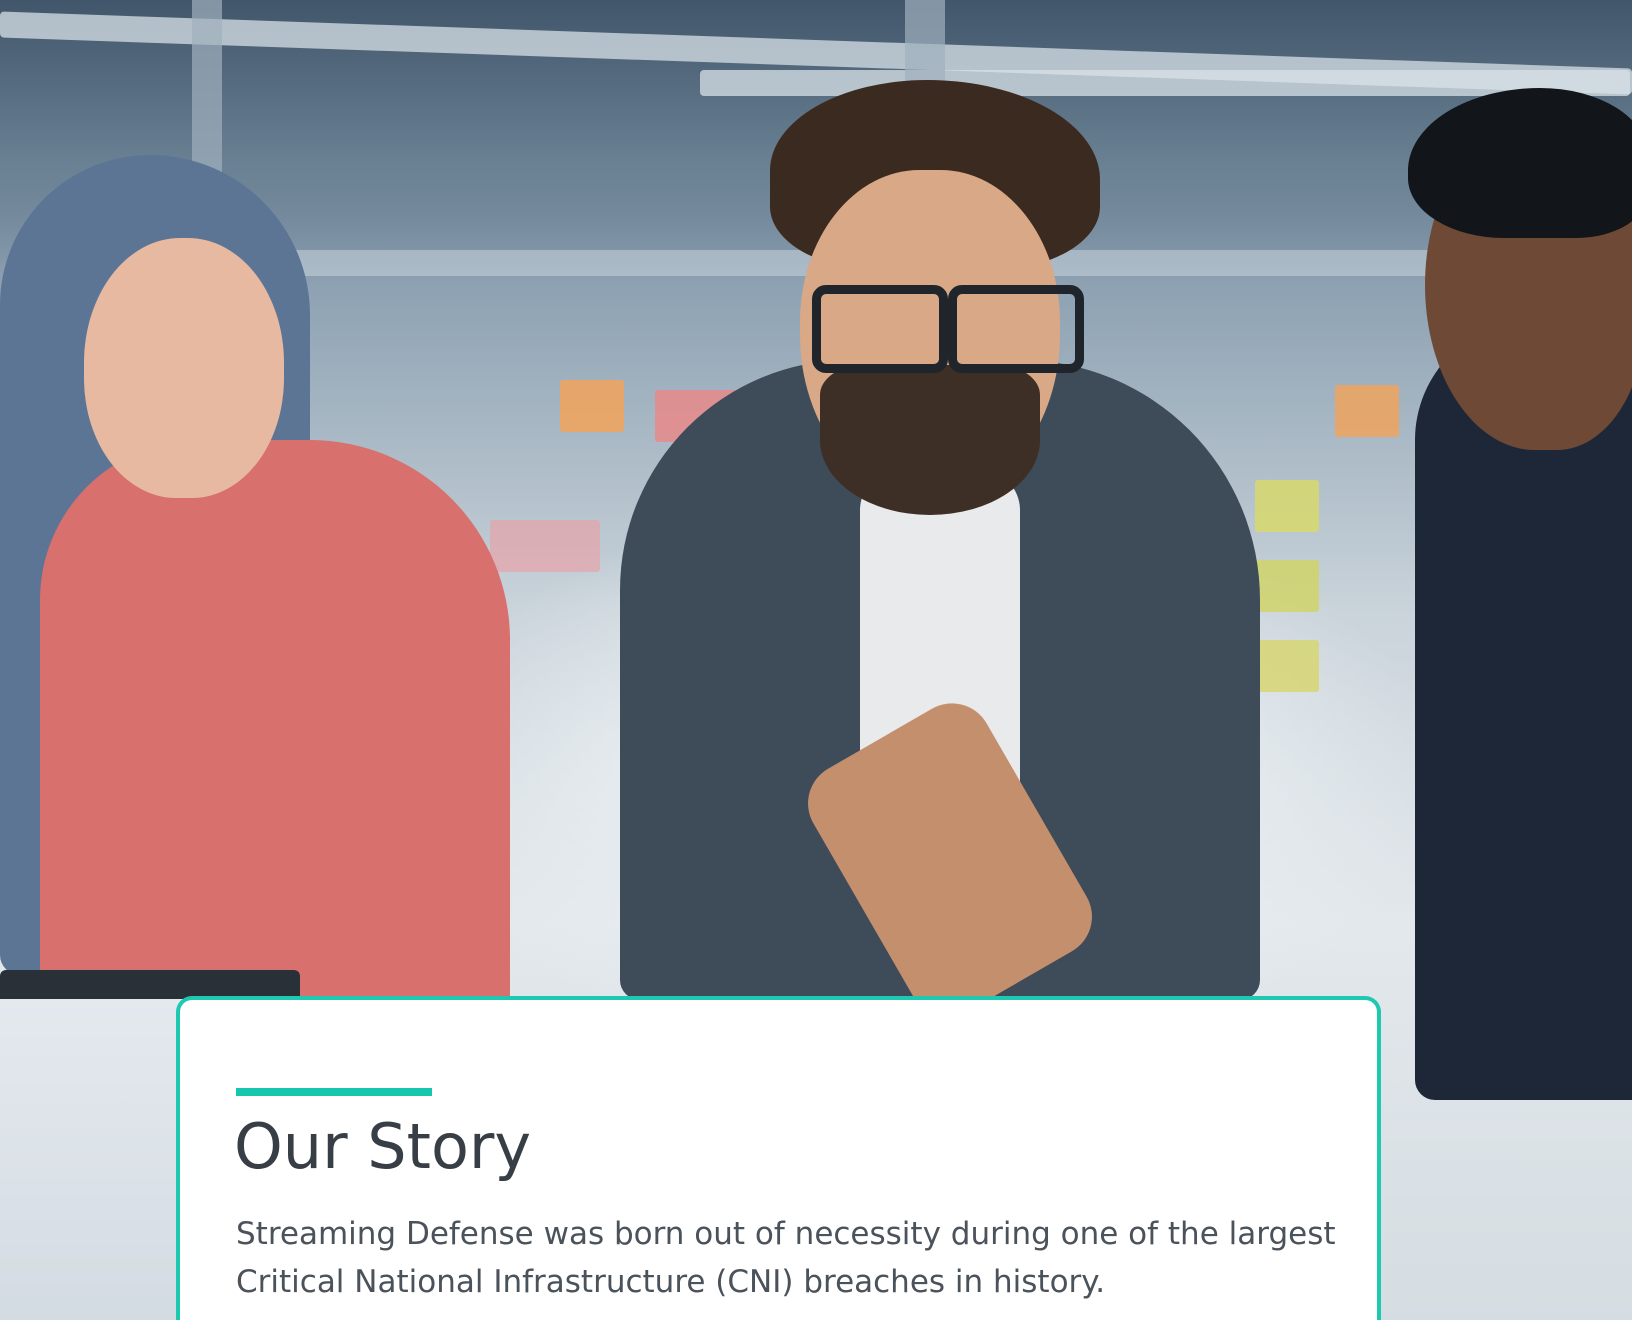 This screenshot has height=1320, width=1632. What do you see at coordinates (383, 1146) in the screenshot?
I see `story-title: Our Story` at bounding box center [383, 1146].